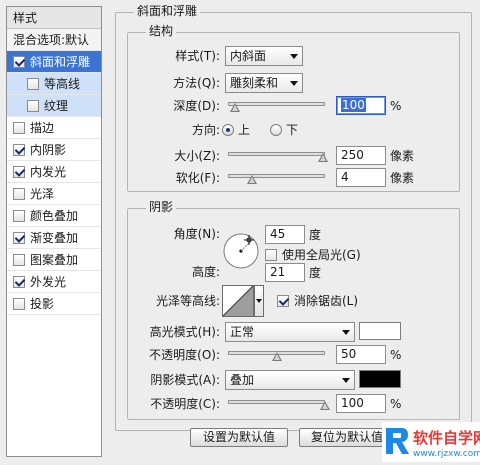  I want to click on soften-label: 软化(F):, so click(197, 178).